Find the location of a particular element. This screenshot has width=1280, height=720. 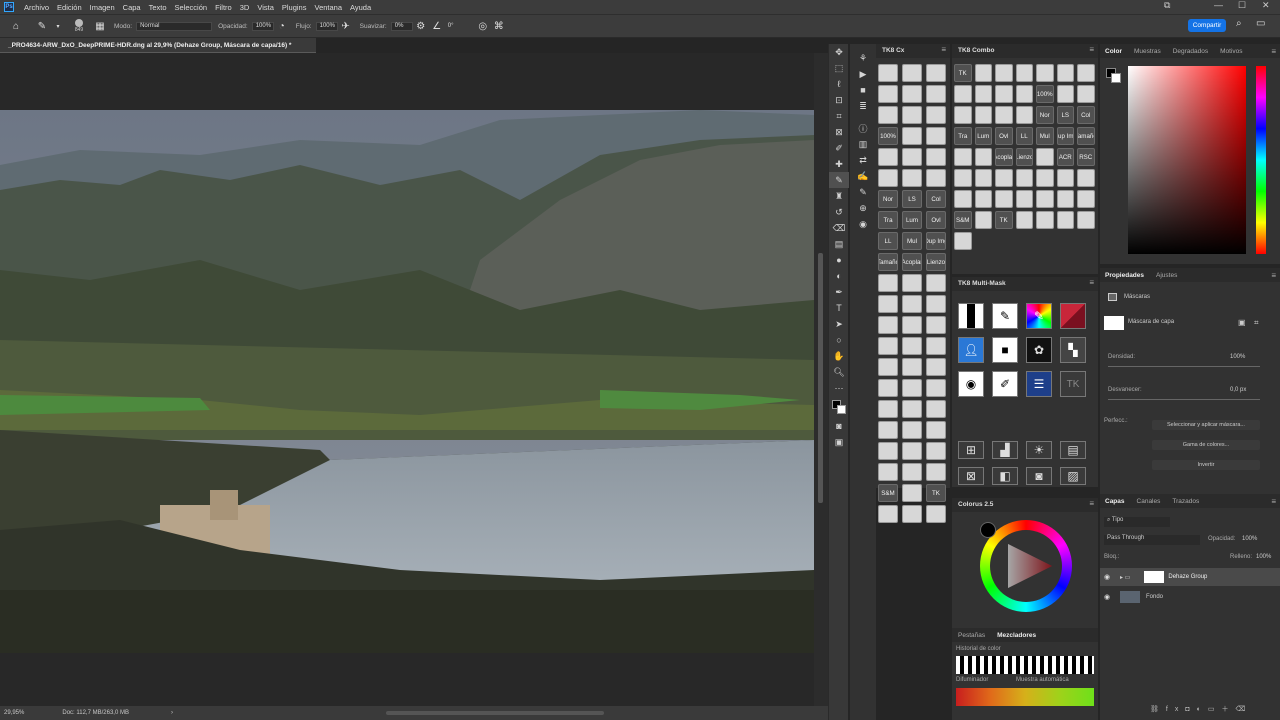

vignette-mask-icon: ◉ is located at coordinates (971, 384).